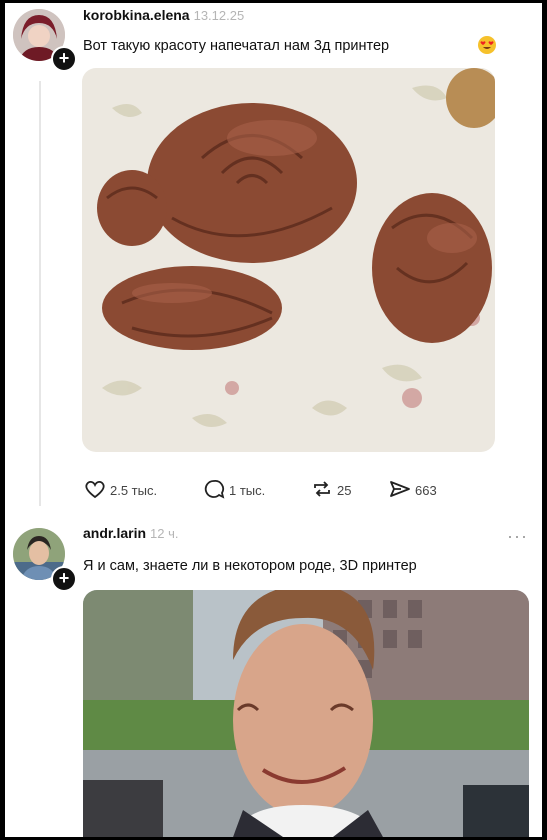  I want to click on comment-count: 1 тыс., so click(247, 490).